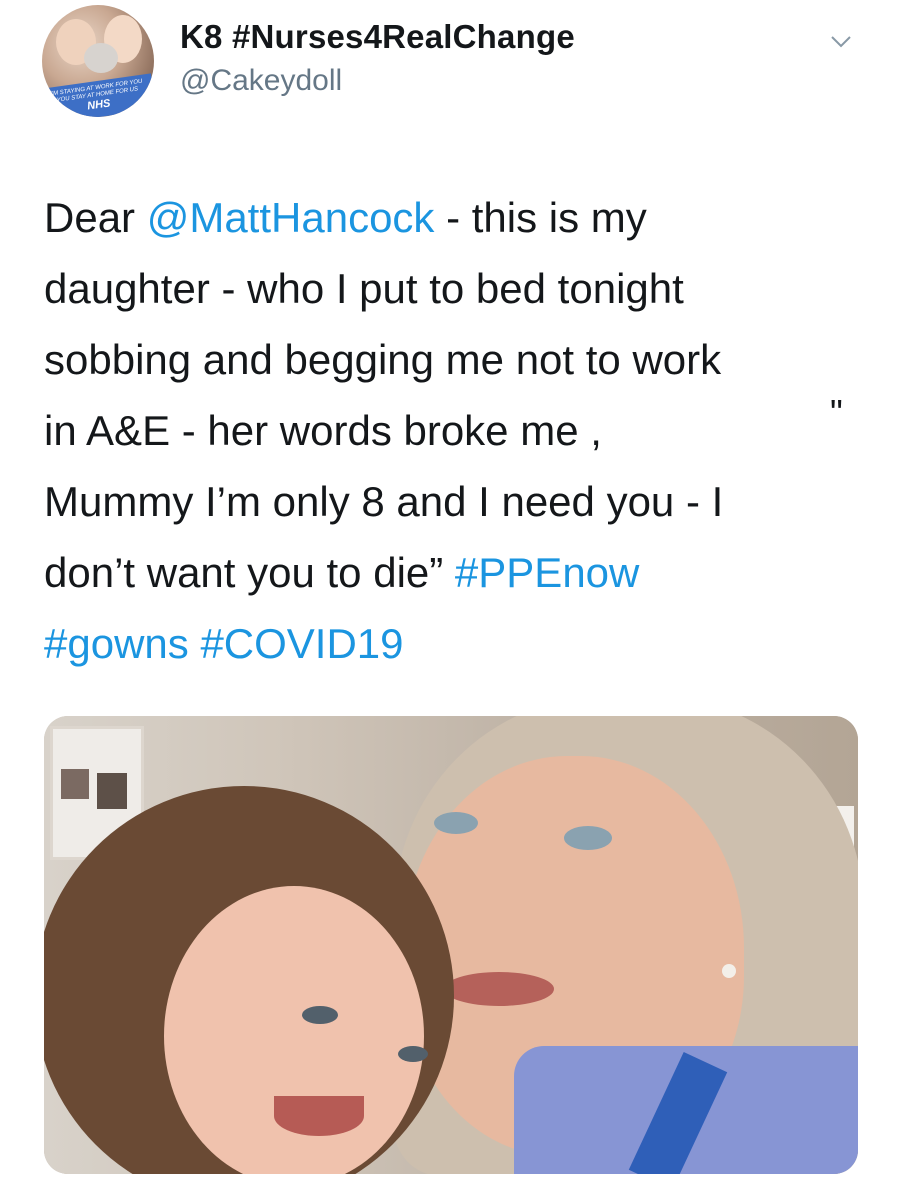  Describe the element at coordinates (454, 643) in the screenshot. I see `tweet-line: #gowns #COVID19` at that location.